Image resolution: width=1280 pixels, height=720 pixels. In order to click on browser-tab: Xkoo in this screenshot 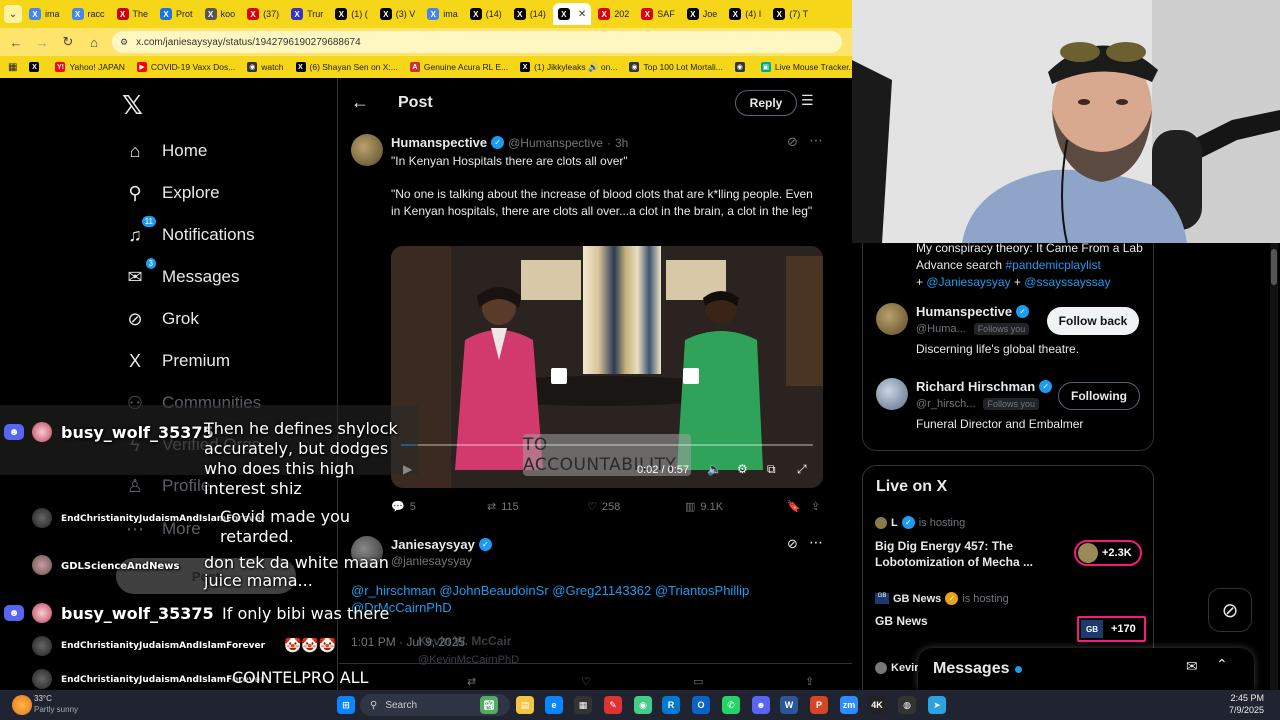, I will do `click(220, 14)`.